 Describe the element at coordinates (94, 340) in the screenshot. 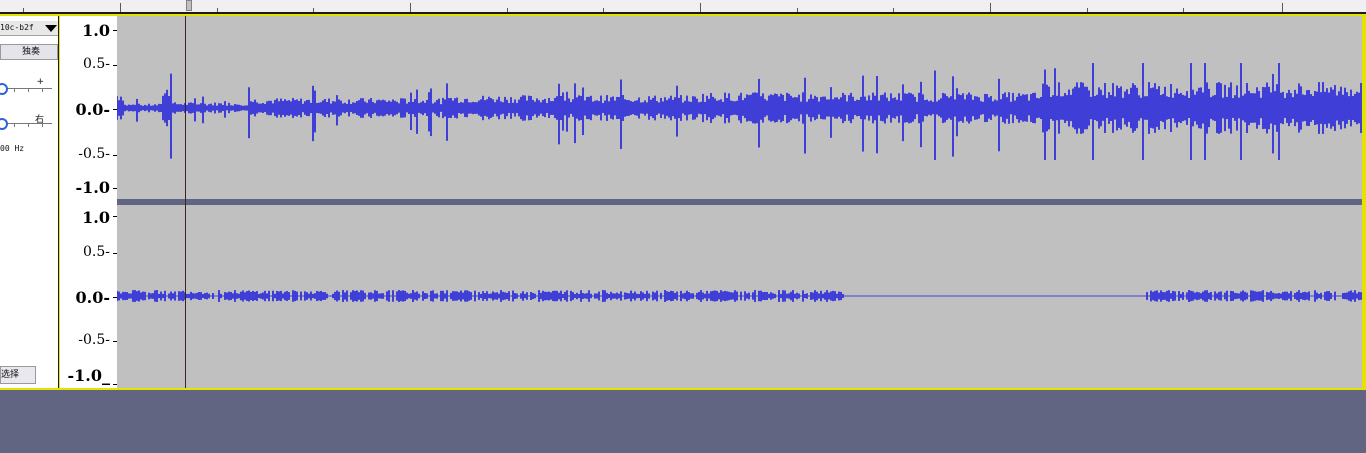

I see `ruler-bottom-neg-0-5: -0.5-` at that location.